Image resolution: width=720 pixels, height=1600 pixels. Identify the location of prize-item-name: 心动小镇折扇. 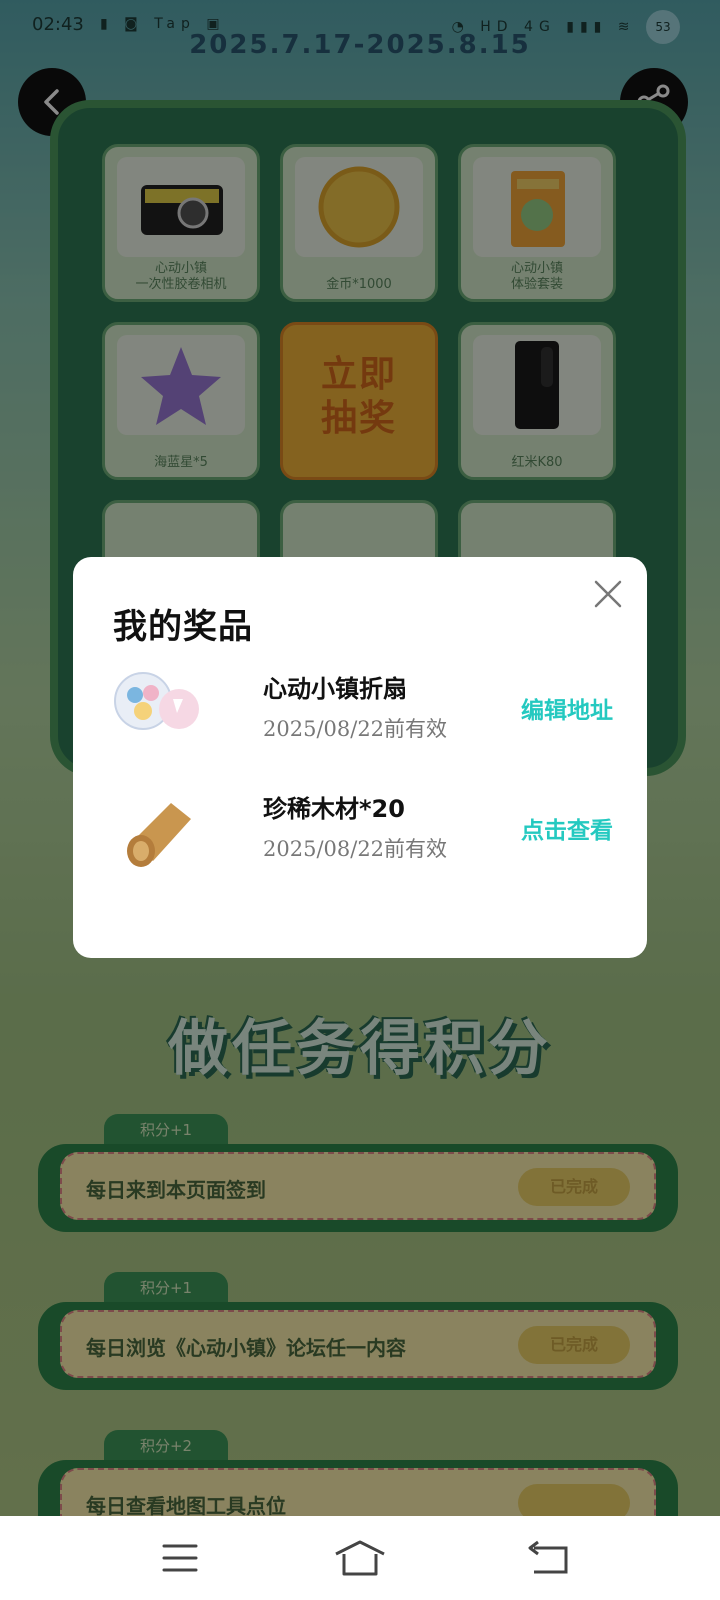
(335, 689).